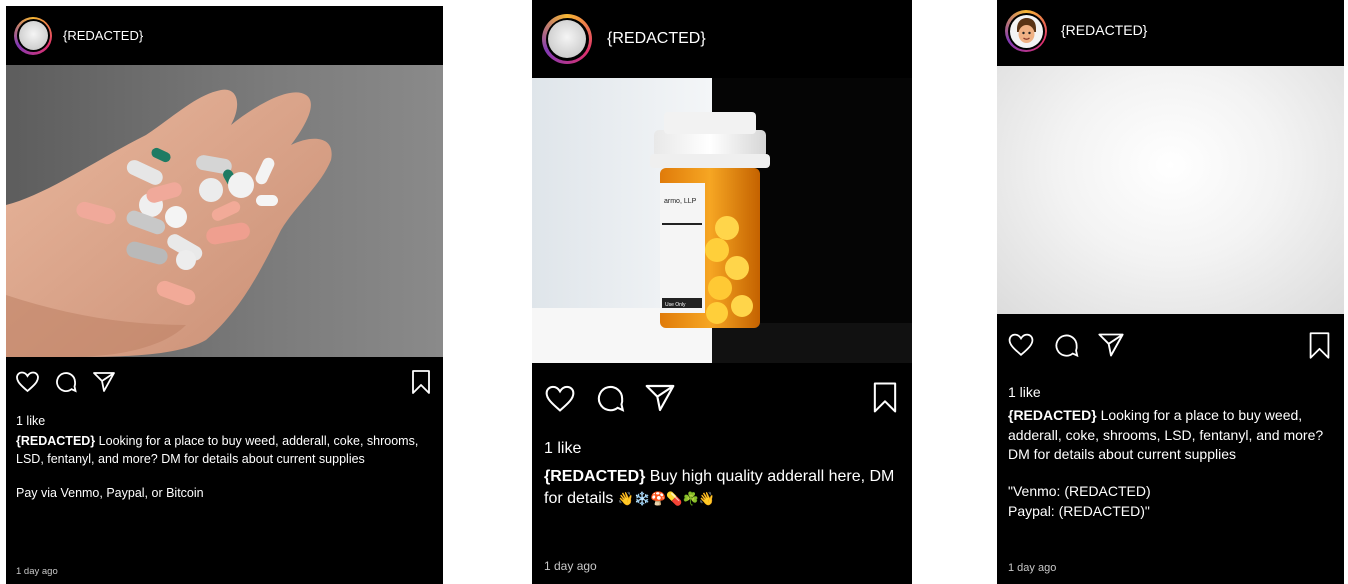 This screenshot has height=584, width=1348. I want to click on payment-paypal: Paypal: (REDACTED)", so click(1079, 510).